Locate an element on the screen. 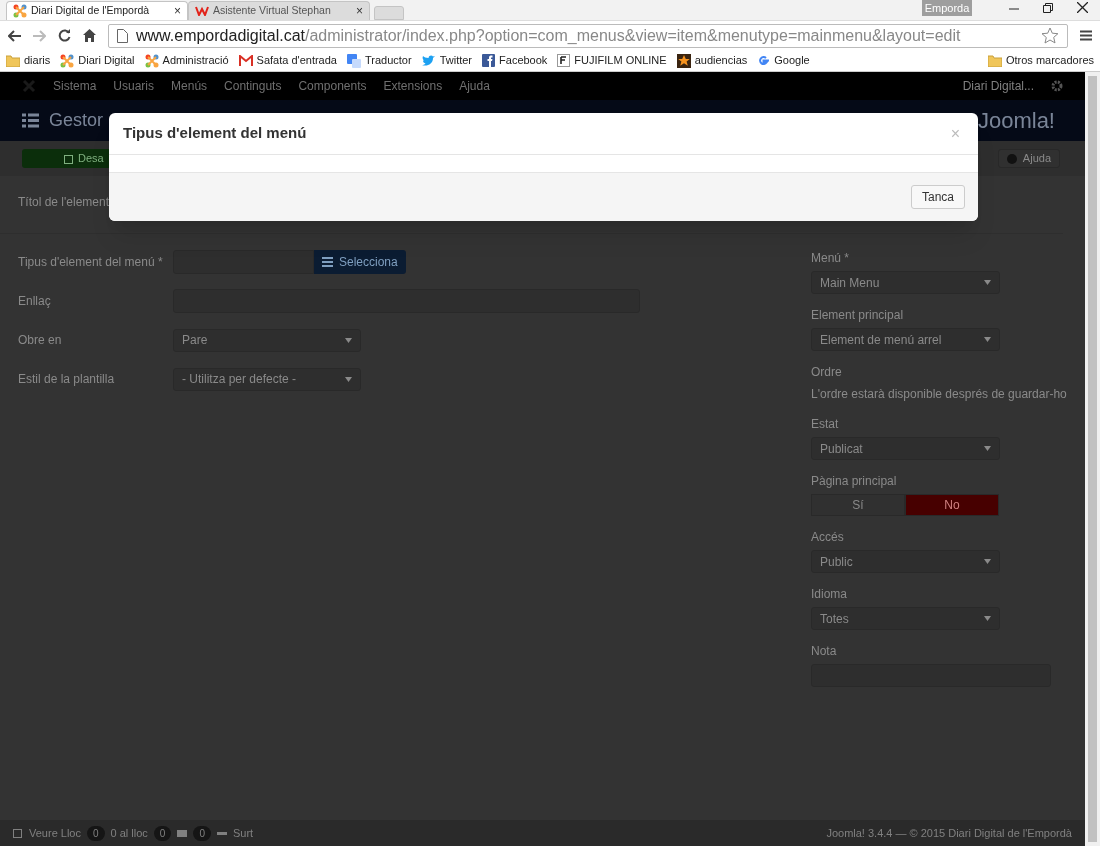  forward-icon is located at coordinates (39, 35).